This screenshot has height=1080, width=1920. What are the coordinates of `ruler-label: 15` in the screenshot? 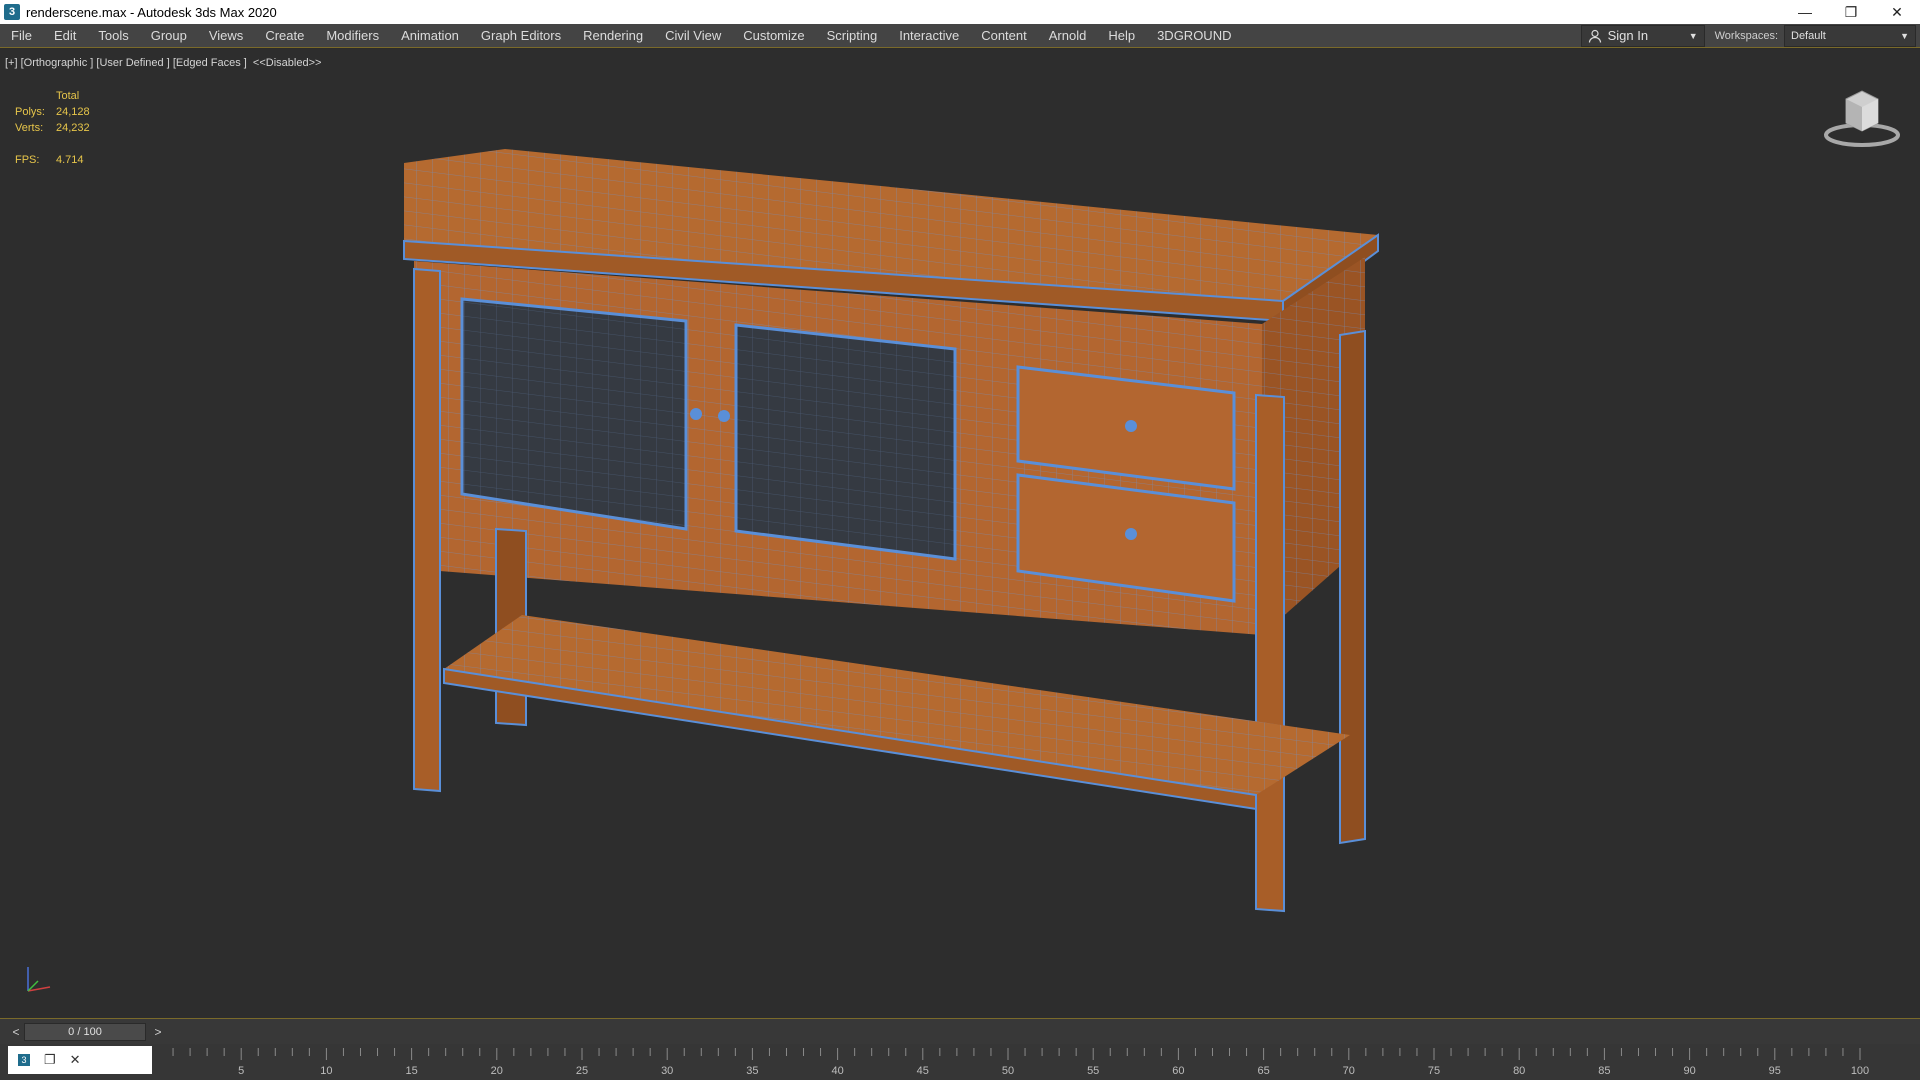 It's located at (411, 1071).